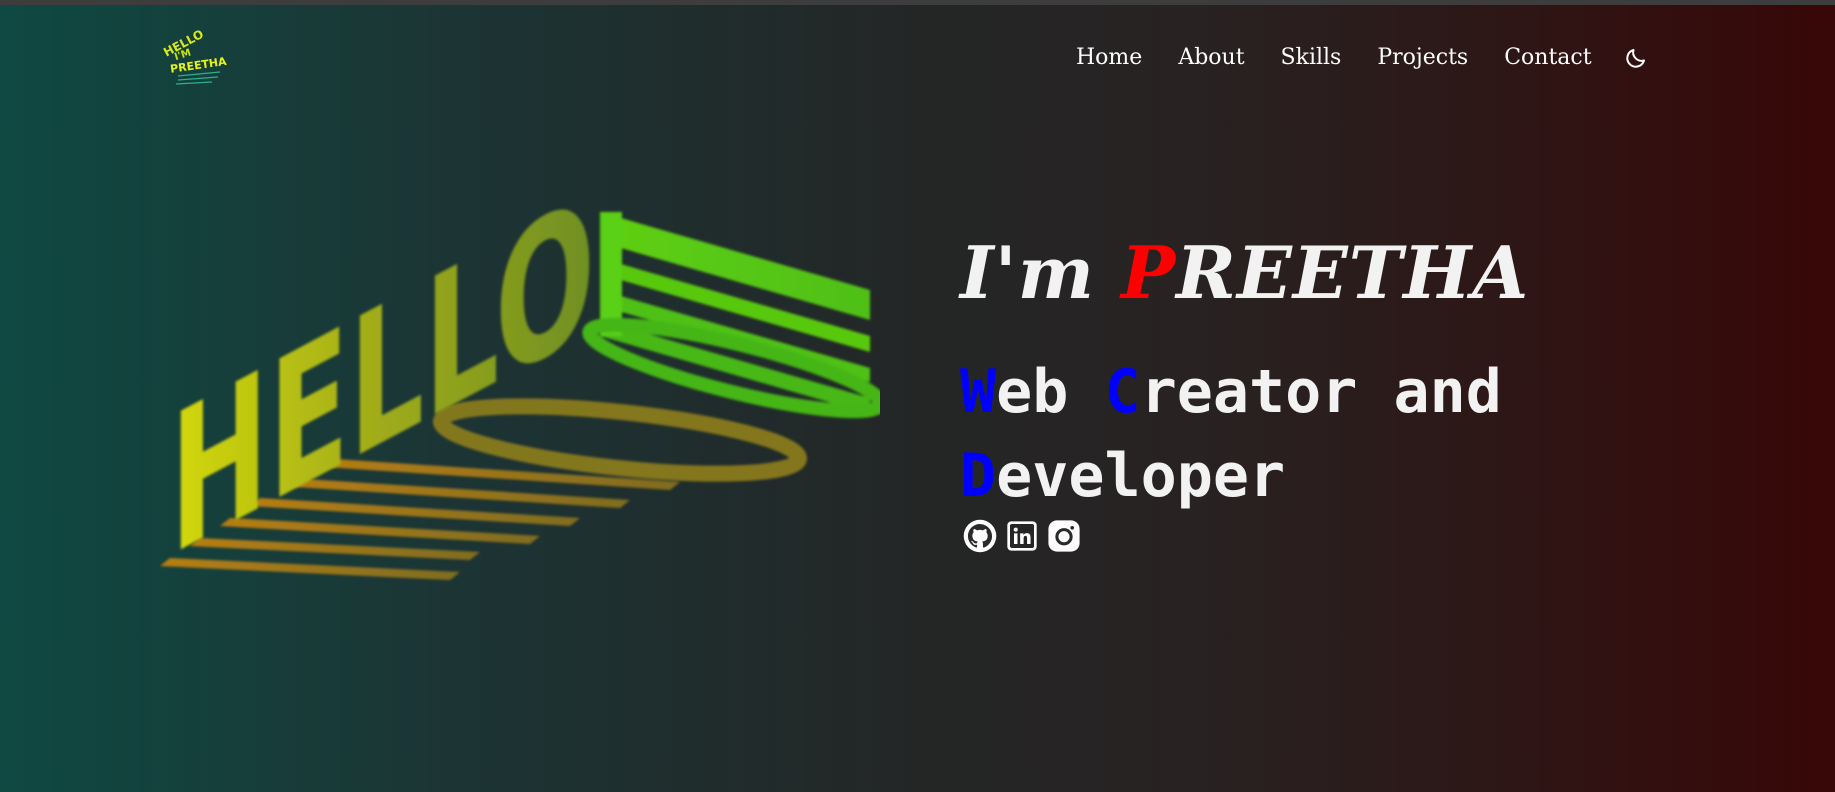 This screenshot has height=792, width=1835. I want to click on role-c-initial: C, so click(1122, 392).